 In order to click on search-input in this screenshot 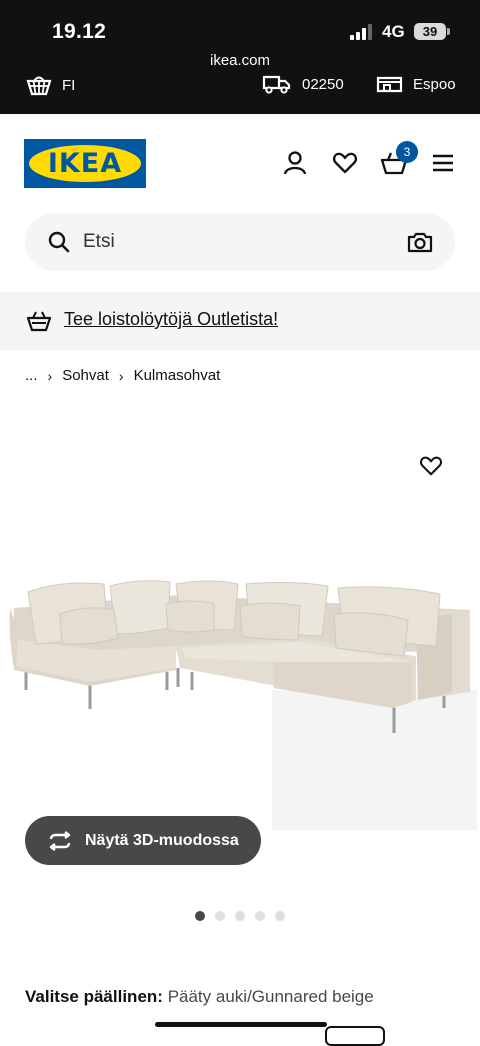, I will do `click(233, 242)`.